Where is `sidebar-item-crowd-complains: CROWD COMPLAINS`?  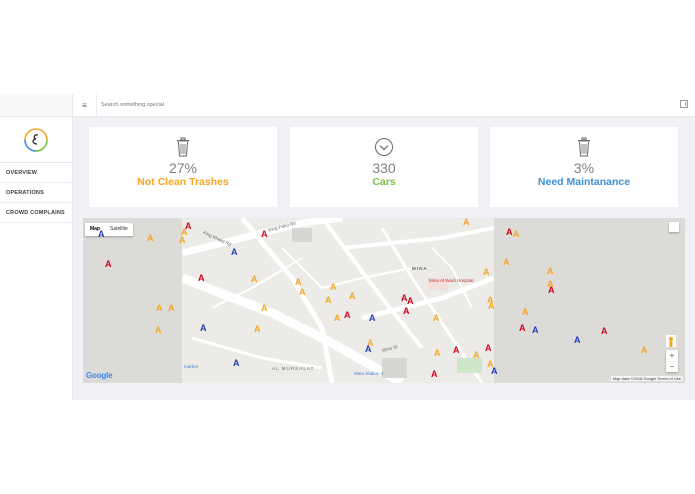
sidebar-item-crowd-complains: CROWD COMPLAINS is located at coordinates (36, 213).